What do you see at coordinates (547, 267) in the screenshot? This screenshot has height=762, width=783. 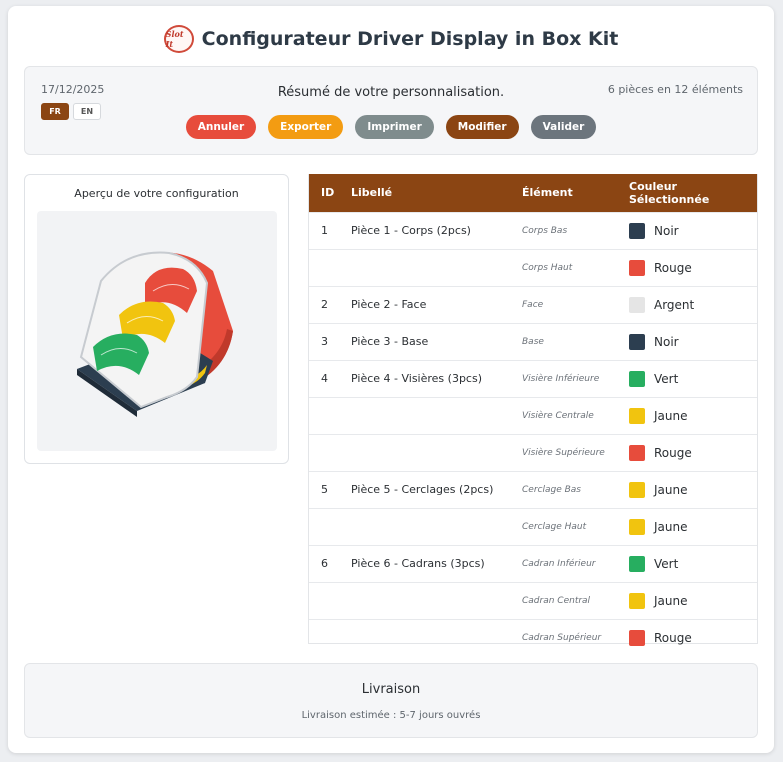 I see `row-element: Corps Haut` at bounding box center [547, 267].